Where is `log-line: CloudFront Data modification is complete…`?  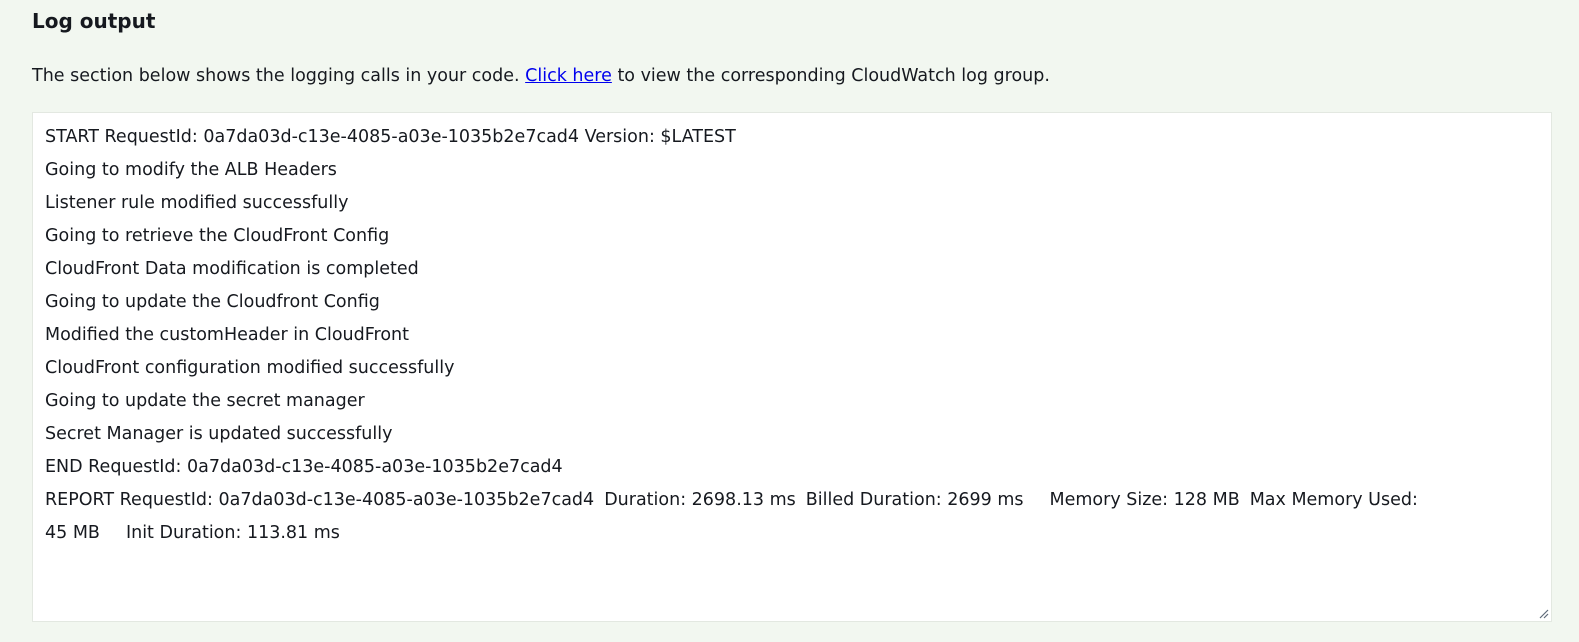 log-line: CloudFront Data modification is complete… is located at coordinates (232, 269).